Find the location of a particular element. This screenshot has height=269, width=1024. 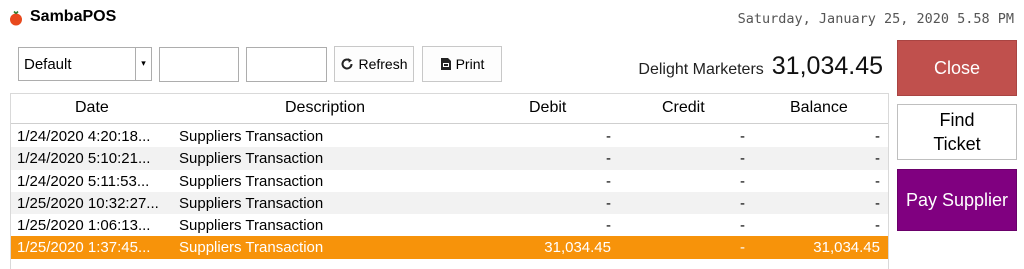

refresh-icon is located at coordinates (347, 64).